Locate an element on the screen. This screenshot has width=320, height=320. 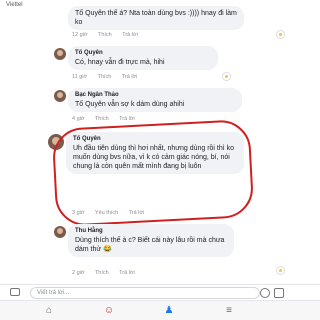
comment-actions: 12 giờ Thích Trả lời is located at coordinates (109, 35).